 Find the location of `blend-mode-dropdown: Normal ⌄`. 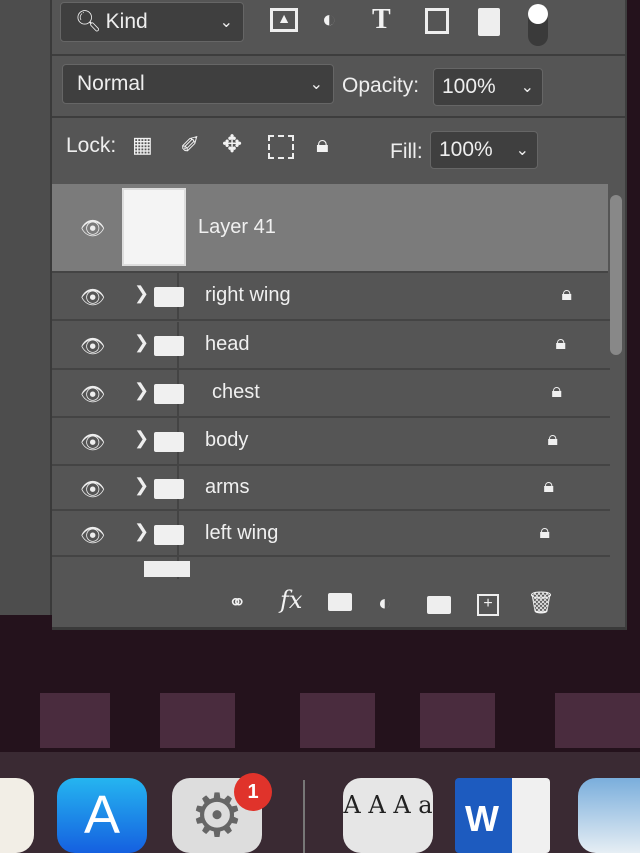

blend-mode-dropdown: Normal ⌄ is located at coordinates (198, 84).